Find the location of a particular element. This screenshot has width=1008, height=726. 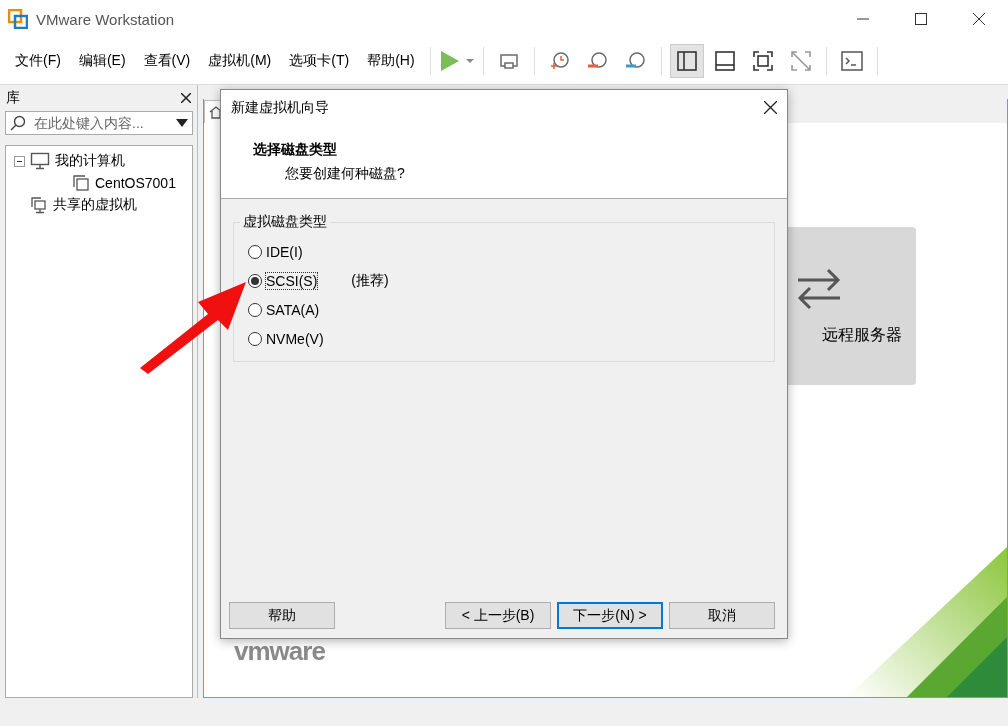

dialog-button: < 上一步(B) is located at coordinates (498, 615).